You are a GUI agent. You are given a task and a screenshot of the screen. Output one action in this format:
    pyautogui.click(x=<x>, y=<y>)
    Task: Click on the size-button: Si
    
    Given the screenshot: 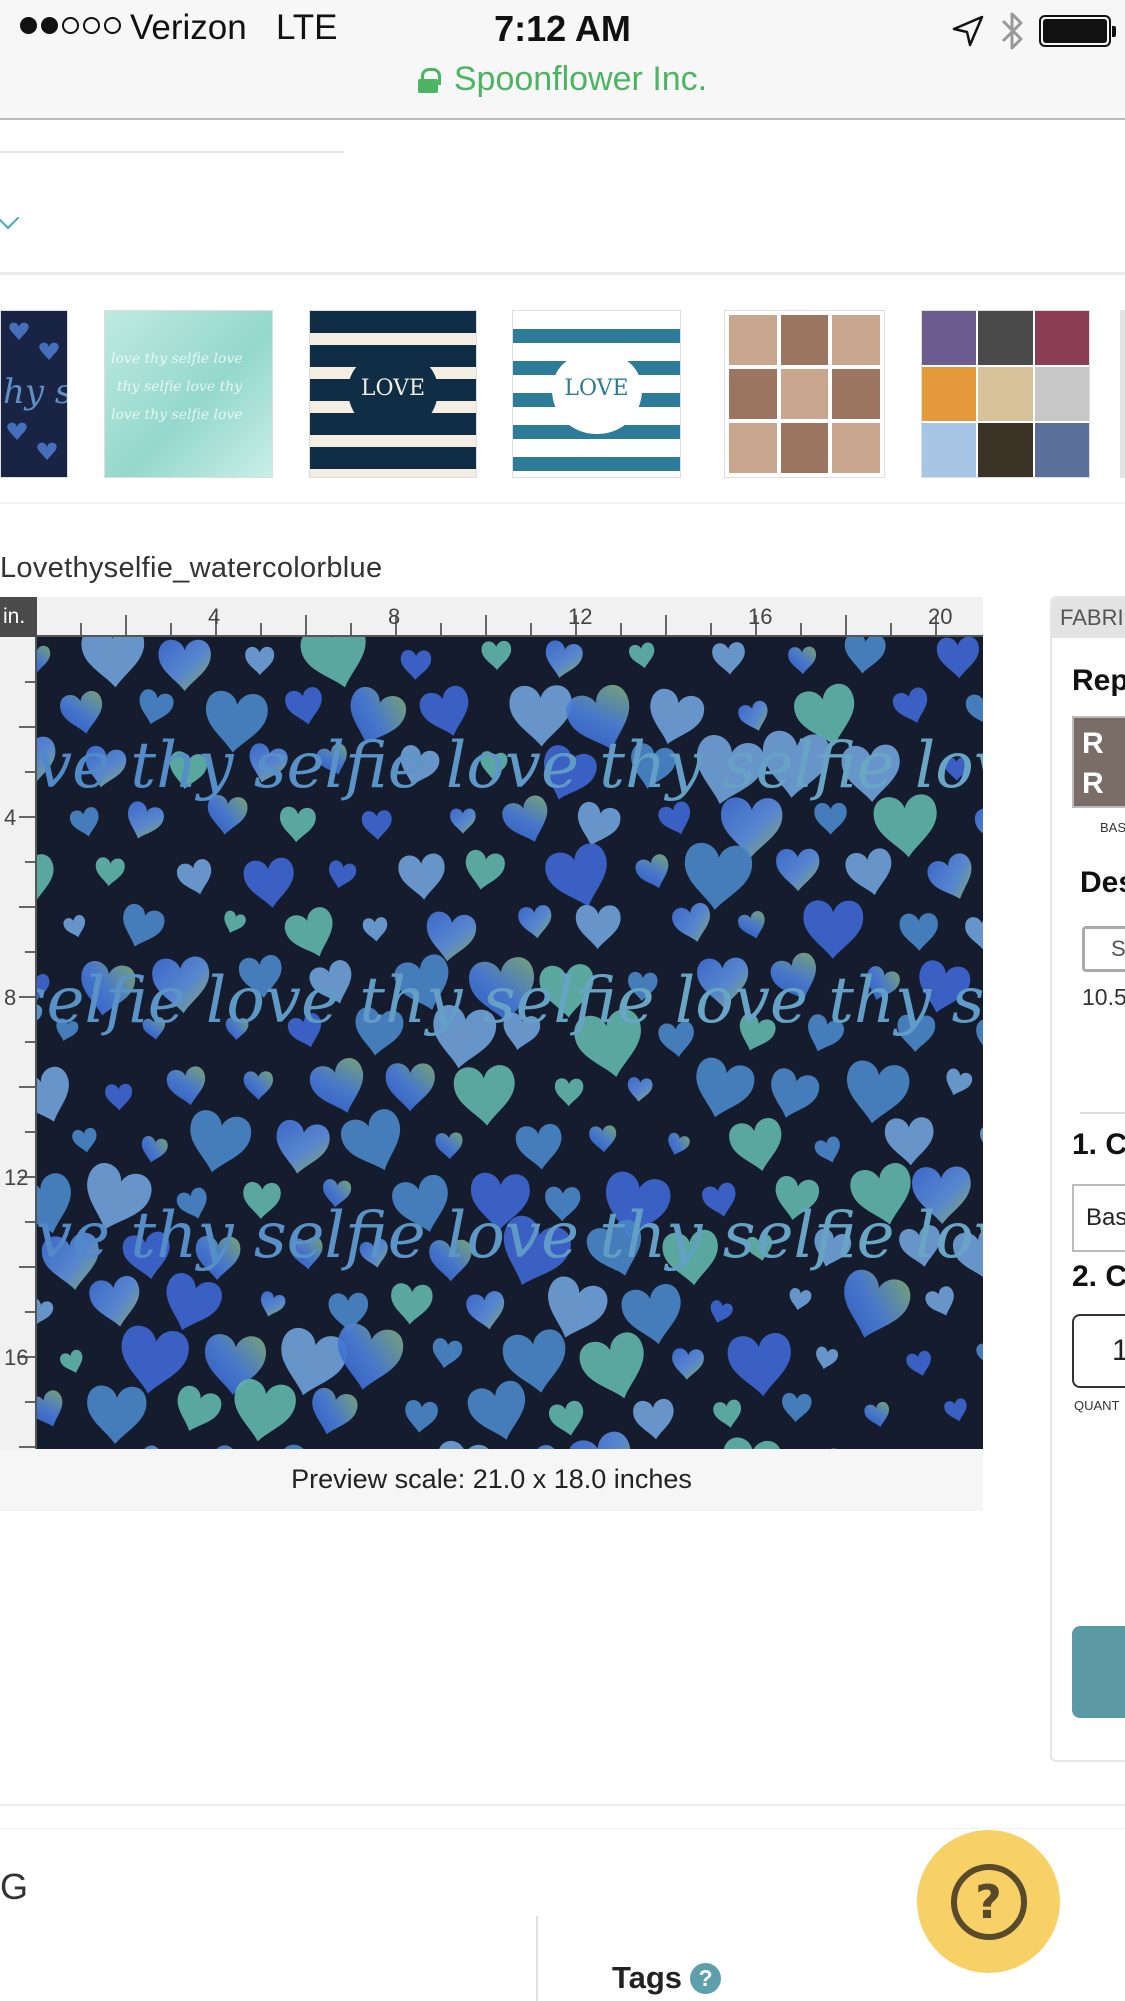 What is the action you would take?
    pyautogui.click(x=1103, y=949)
    